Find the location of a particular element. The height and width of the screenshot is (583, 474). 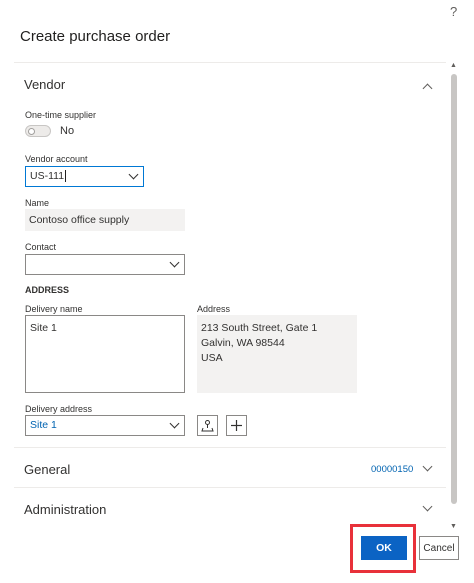

delivery-name-textarea: Site 1 is located at coordinates (105, 354).